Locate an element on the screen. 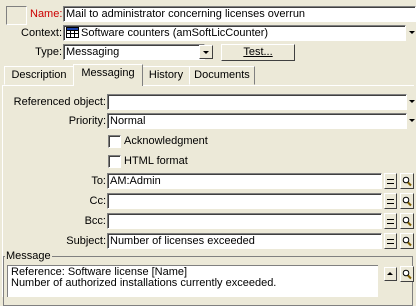 The width and height of the screenshot is (416, 306). referenced-object-dropdown-arrow is located at coordinates (411, 102).